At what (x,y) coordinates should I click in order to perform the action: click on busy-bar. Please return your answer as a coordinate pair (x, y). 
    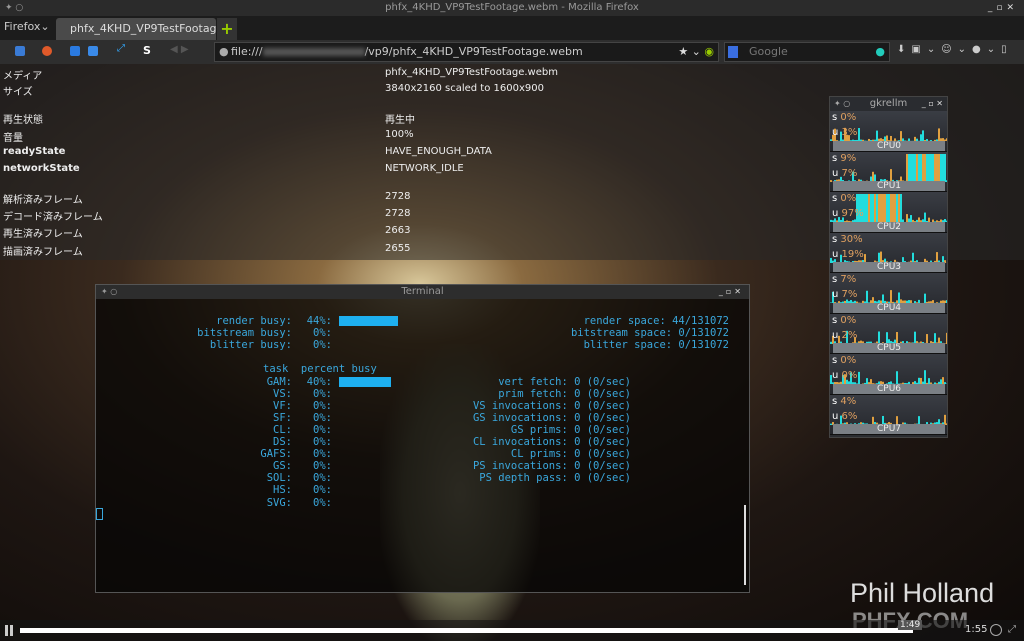
    Looking at the image, I should click on (368, 321).